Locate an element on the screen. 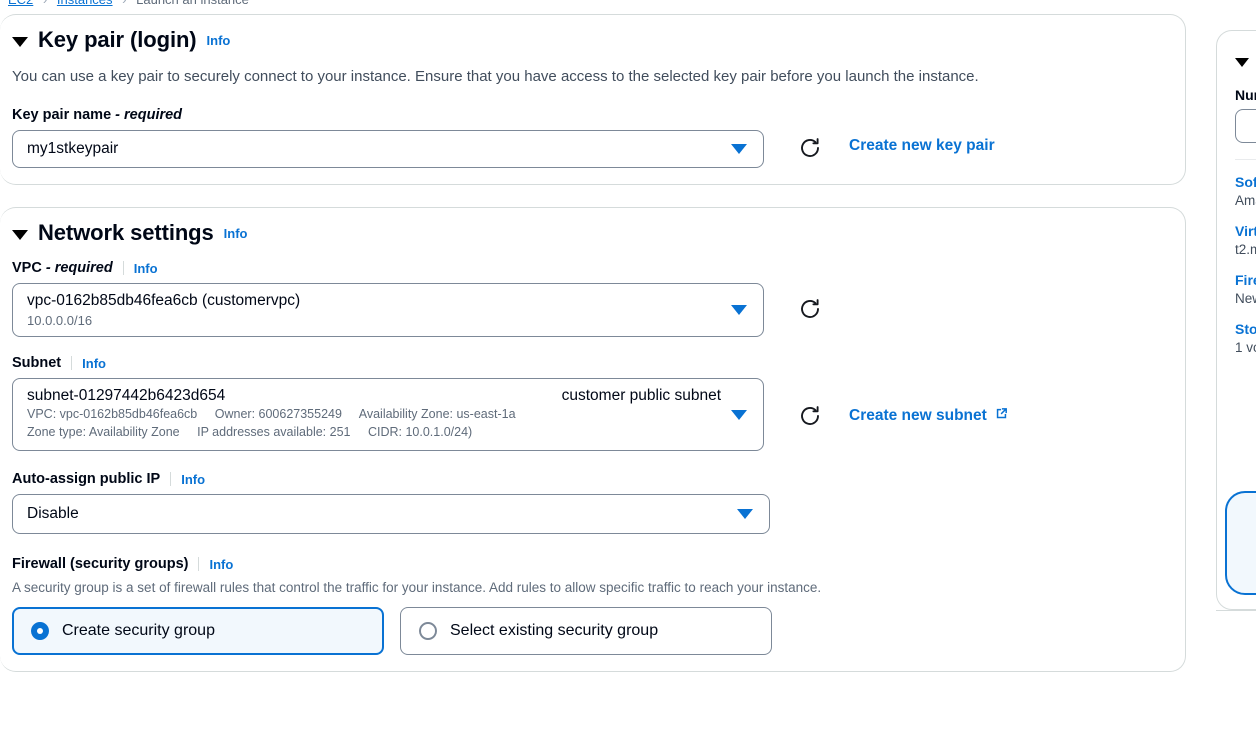 The height and width of the screenshot is (729, 1256). summary-entry-key: Virtual server type (instance type) is located at coordinates (1245, 231).